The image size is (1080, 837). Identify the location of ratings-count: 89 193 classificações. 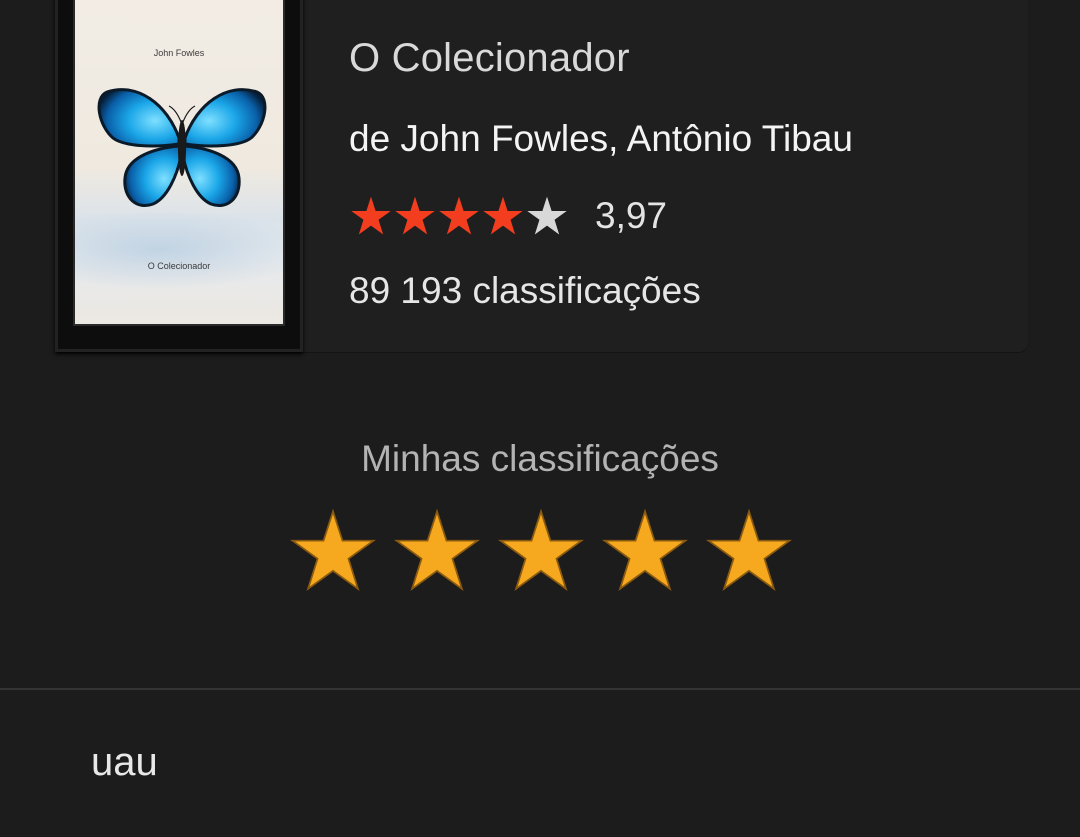
(525, 291).